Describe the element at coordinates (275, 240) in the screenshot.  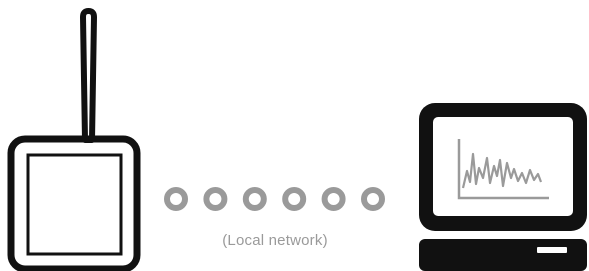
I see `network-caption: (Local network)` at that location.